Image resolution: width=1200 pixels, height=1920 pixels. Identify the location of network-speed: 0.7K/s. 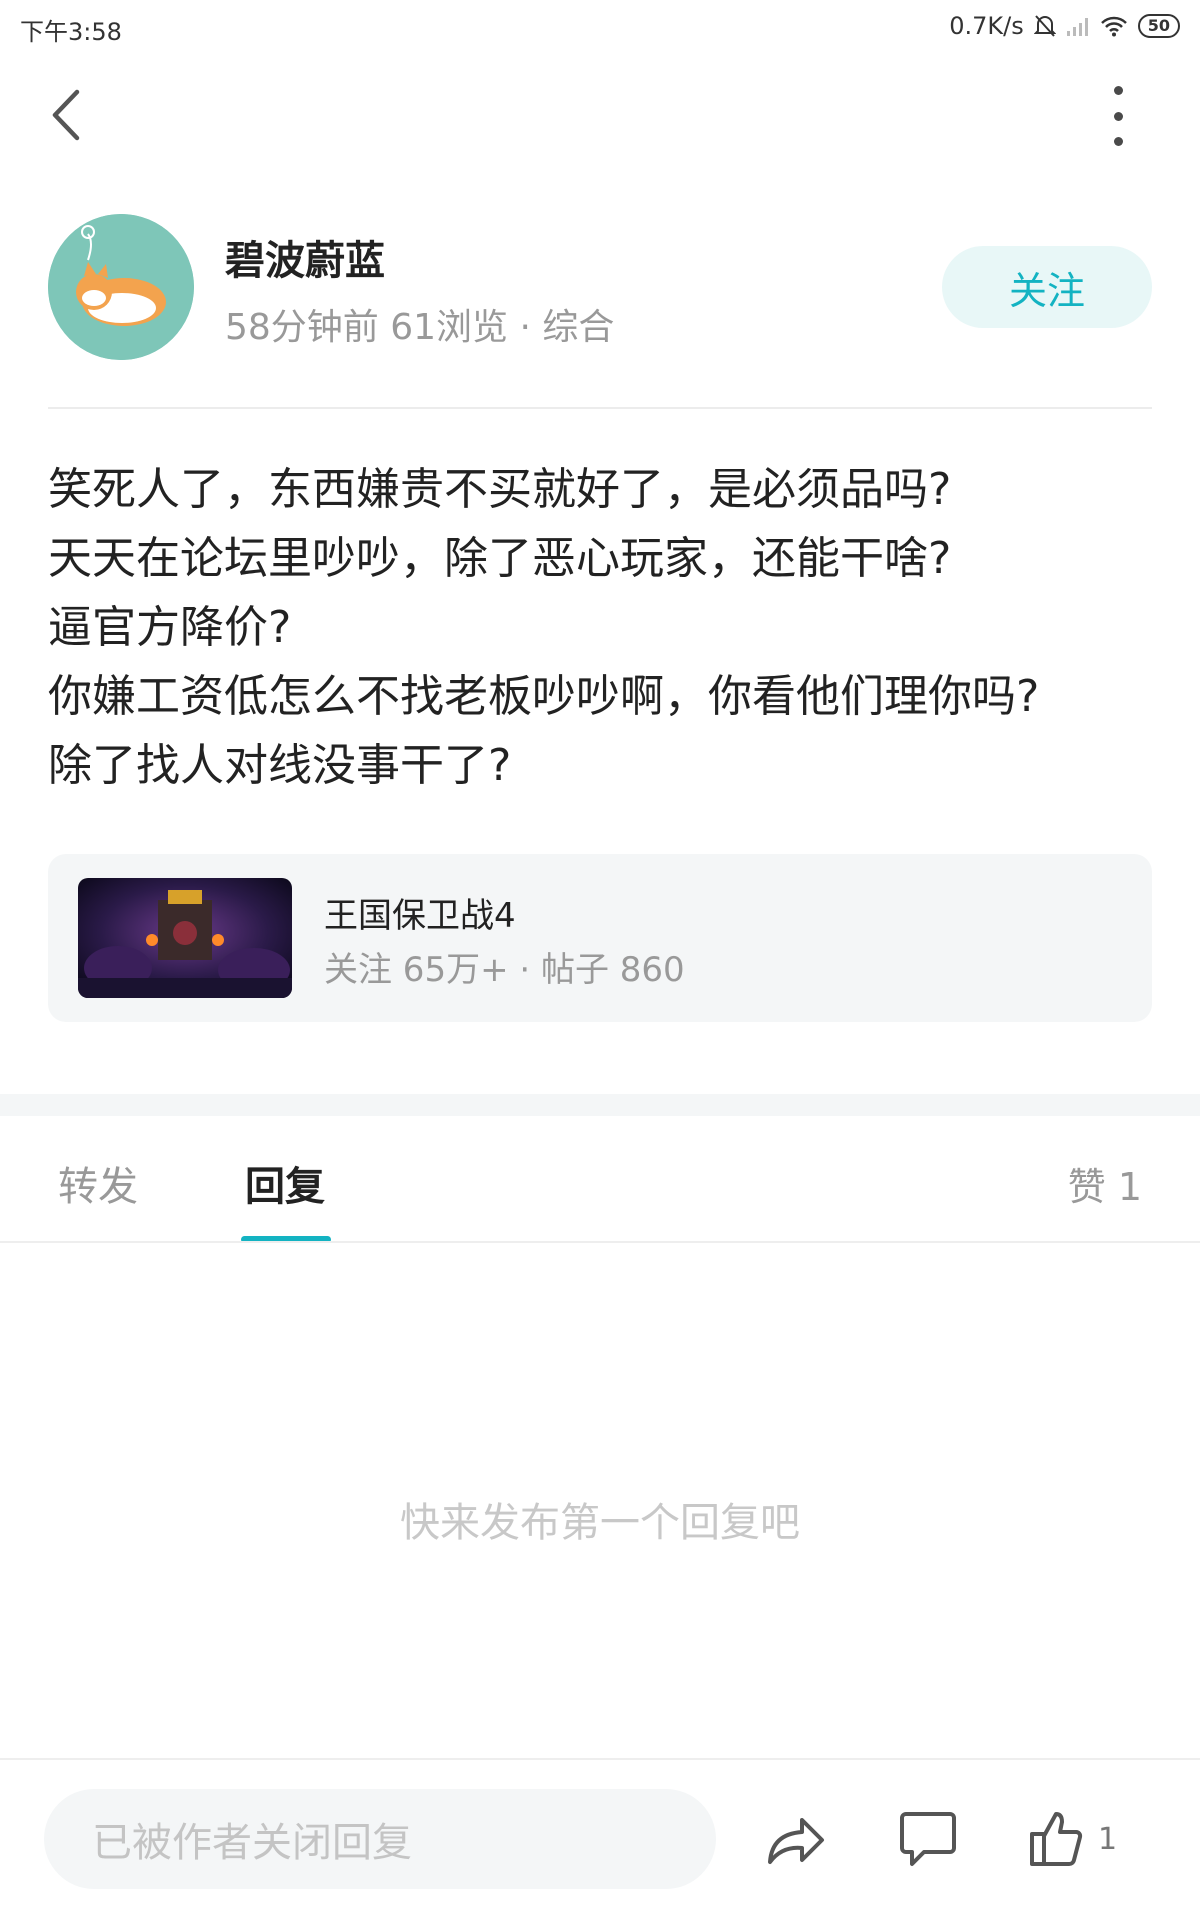
(986, 26).